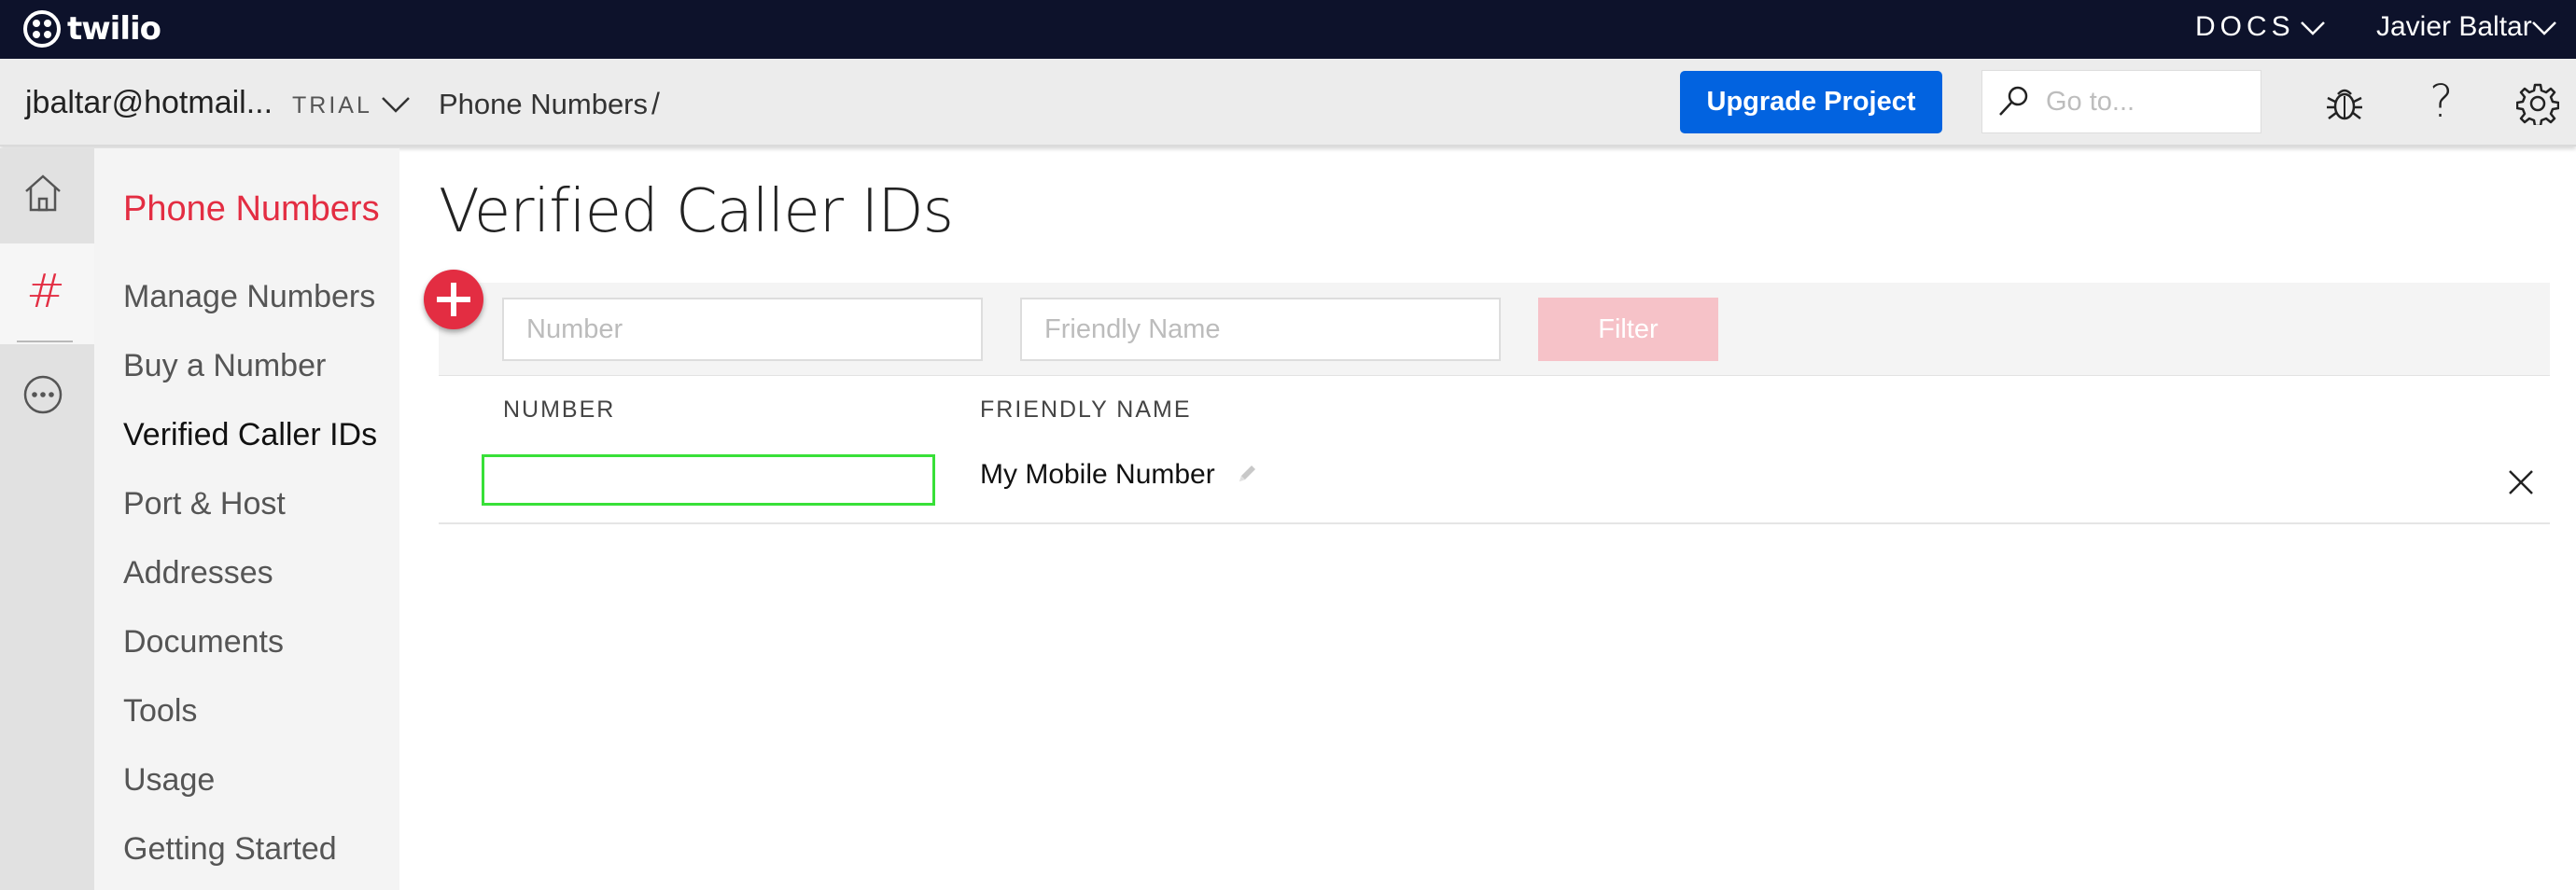  What do you see at coordinates (43, 394) in the screenshot?
I see `more-icon` at bounding box center [43, 394].